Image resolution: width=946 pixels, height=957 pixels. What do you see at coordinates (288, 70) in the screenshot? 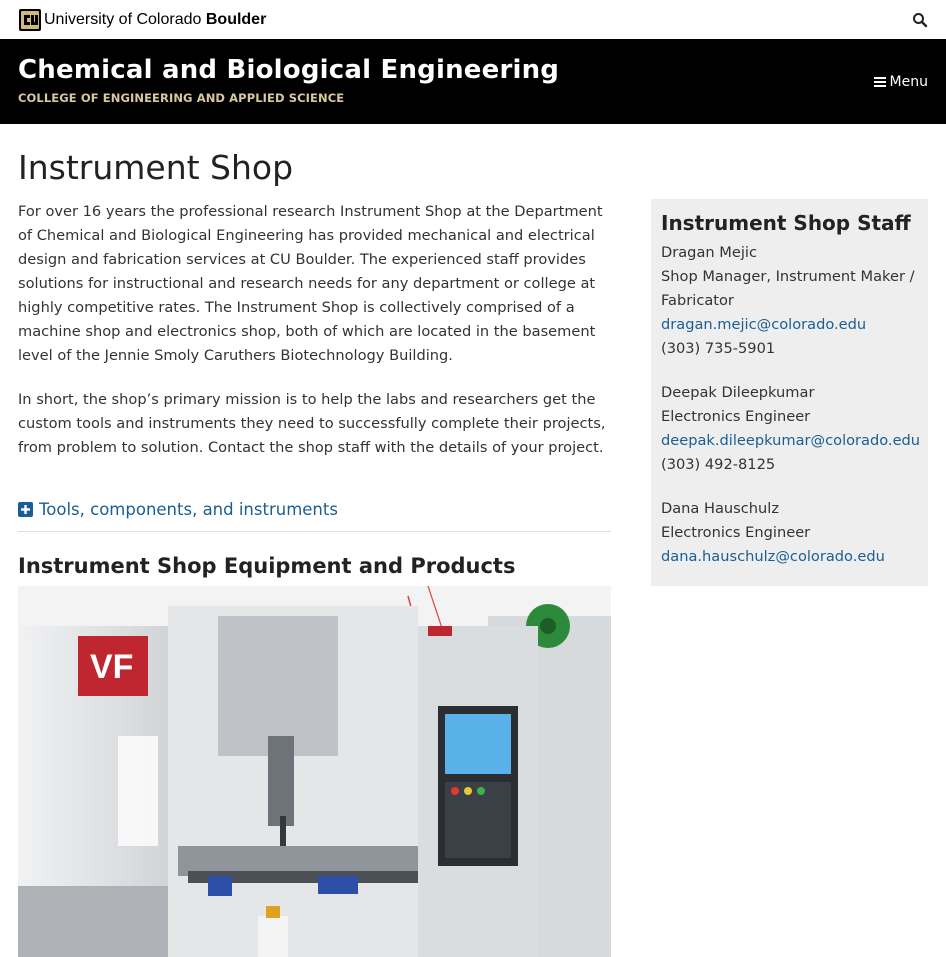
I see `site-title: Chemical and Biological Engineering` at bounding box center [288, 70].